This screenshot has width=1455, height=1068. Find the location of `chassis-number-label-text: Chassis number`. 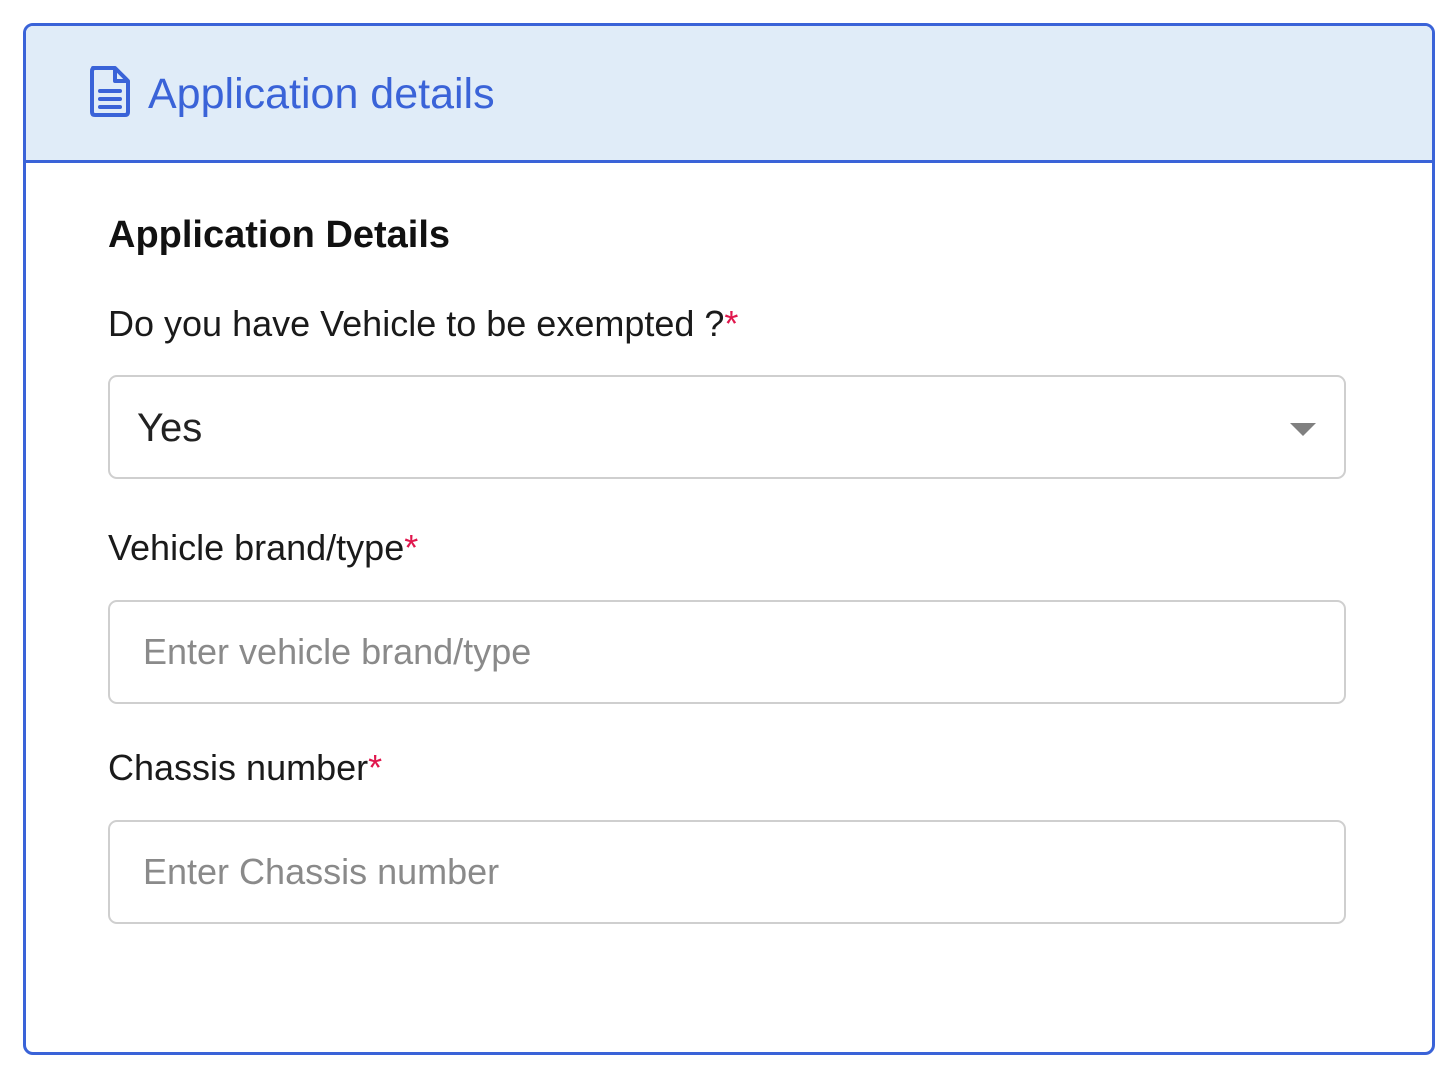

chassis-number-label-text: Chassis number is located at coordinates (238, 767).